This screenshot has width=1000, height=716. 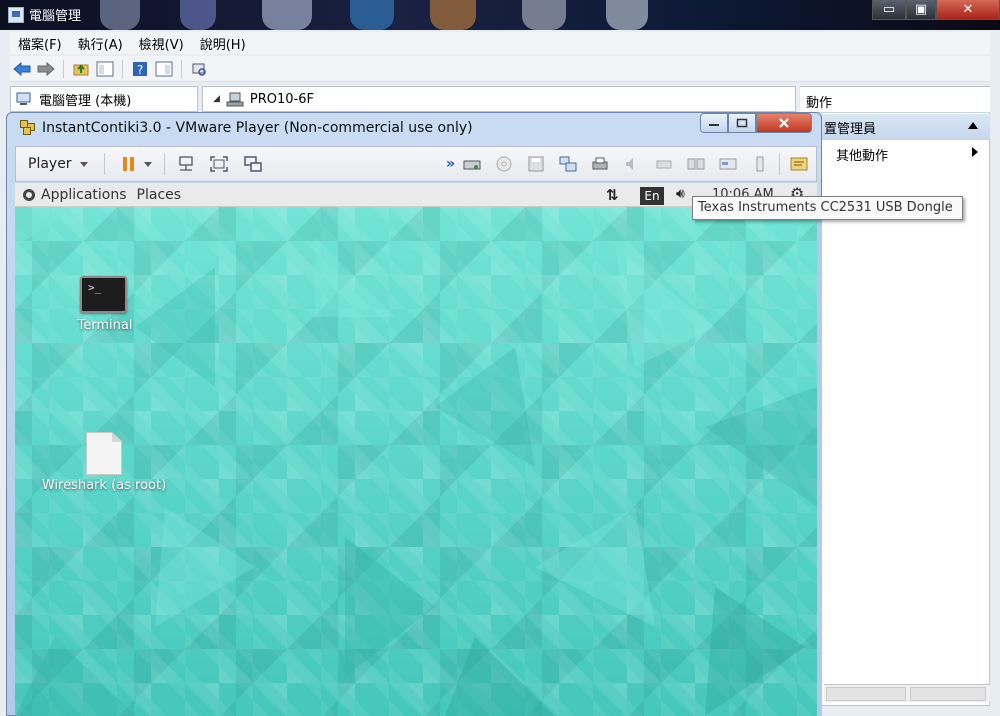 What do you see at coordinates (235, 99) in the screenshot?
I see `computer-node-icon` at bounding box center [235, 99].